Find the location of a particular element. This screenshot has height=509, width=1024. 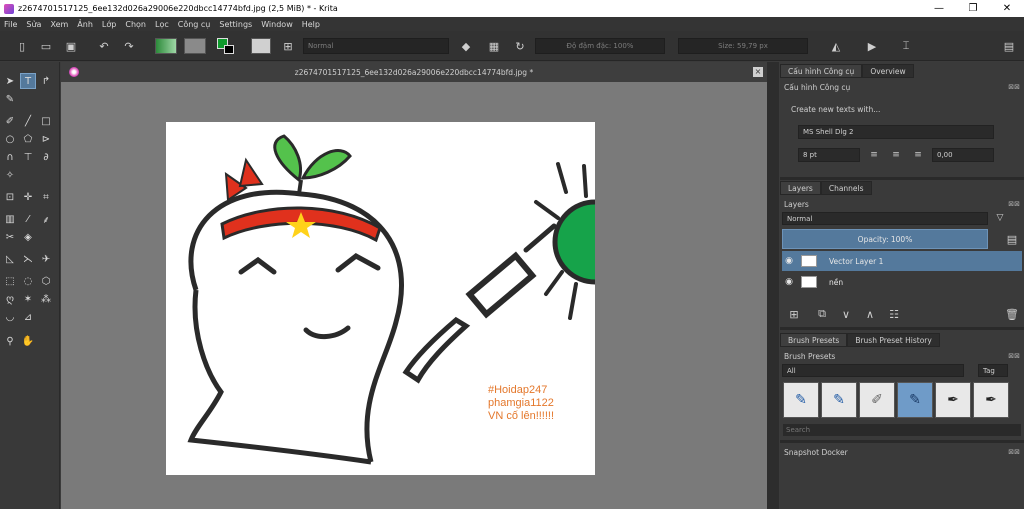

calligraphy-icon: ✎ is located at coordinates (10, 99).